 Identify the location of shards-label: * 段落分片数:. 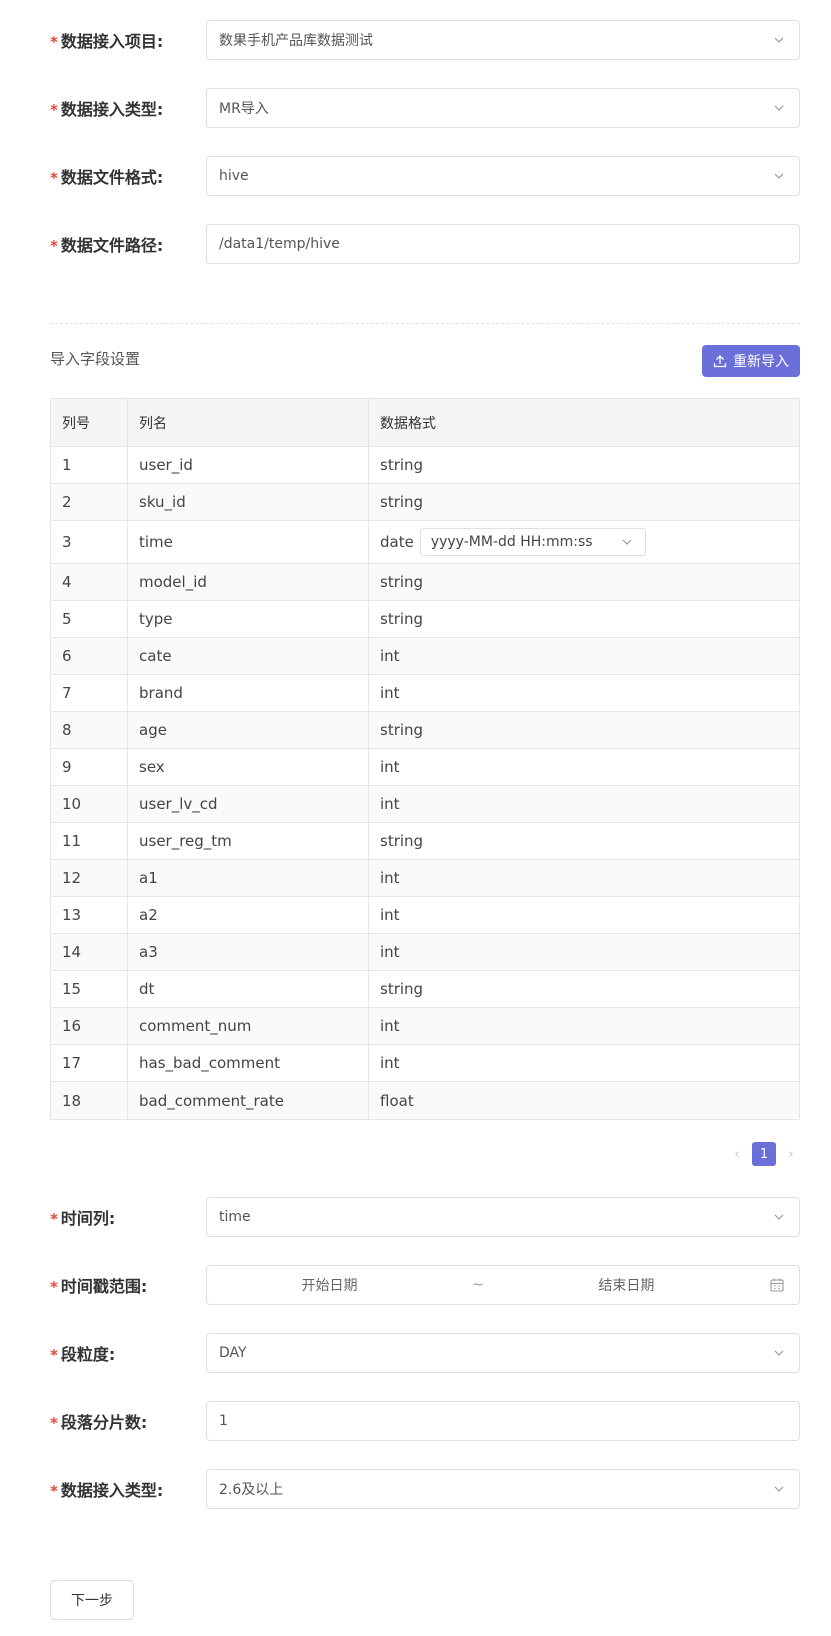
(128, 1421).